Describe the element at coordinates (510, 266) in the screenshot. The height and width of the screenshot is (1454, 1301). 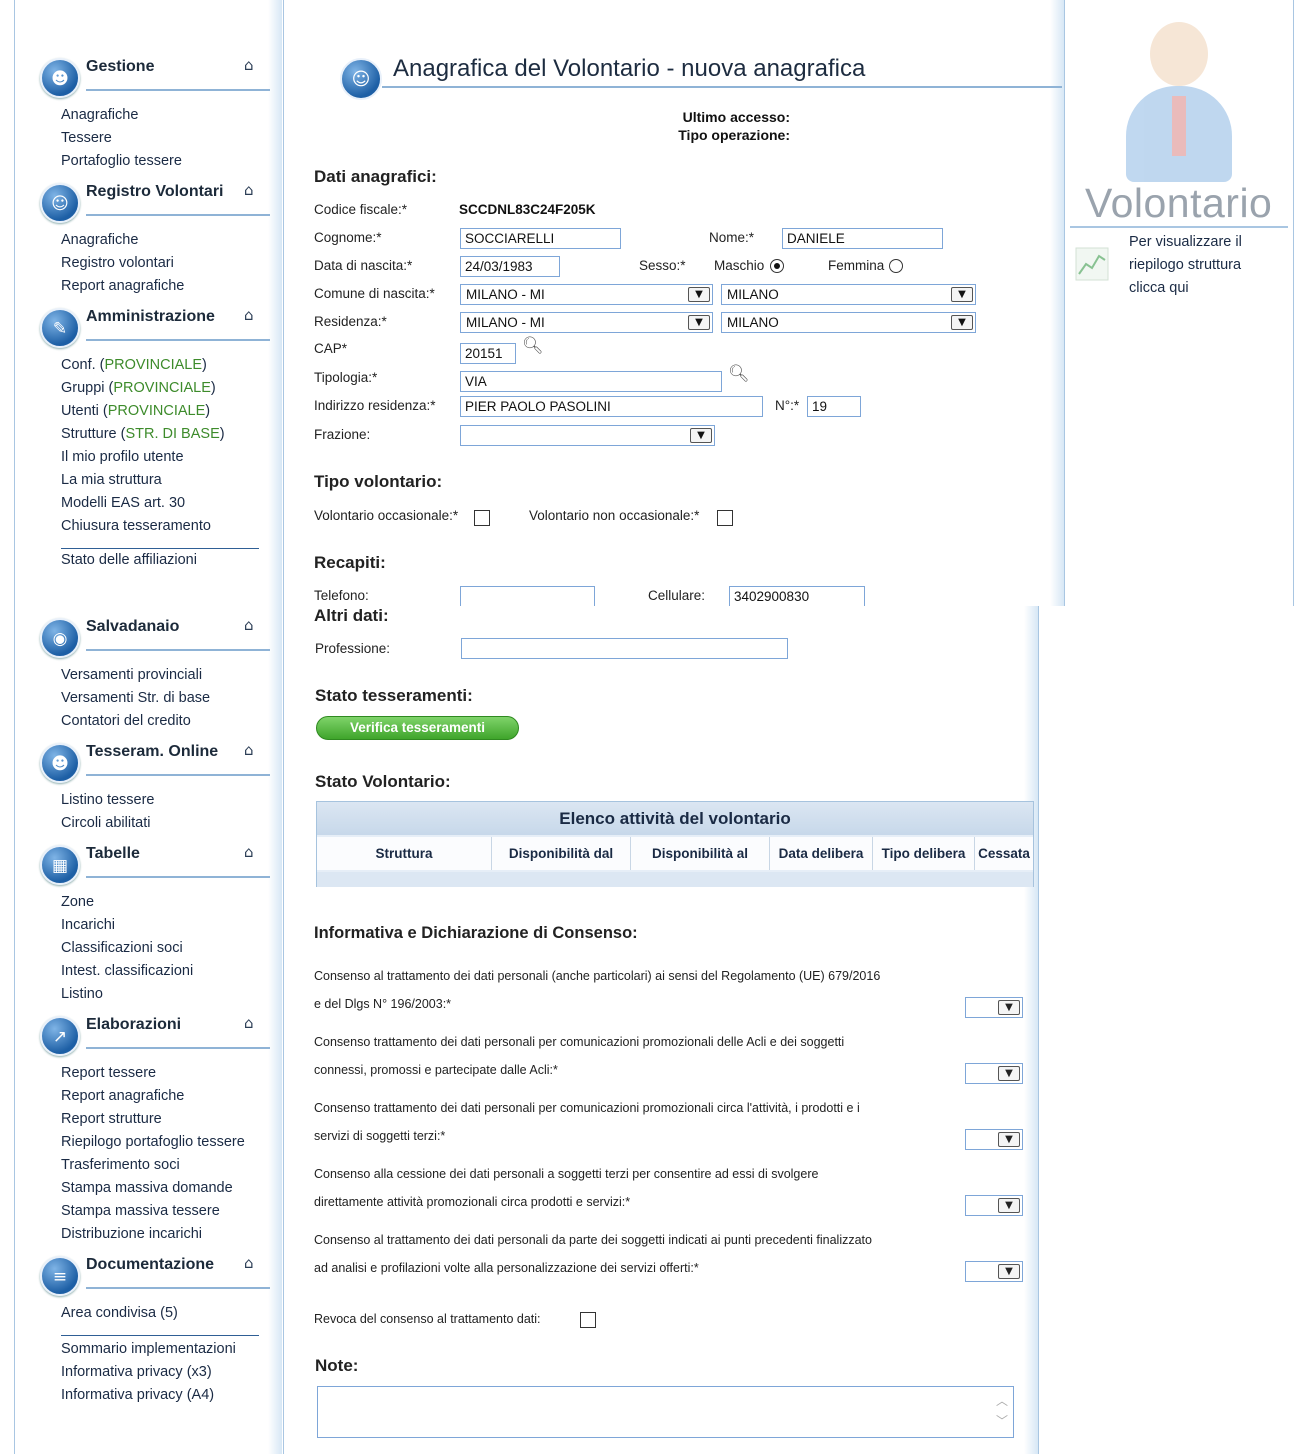
I see `data-nascita-input: 24/03/1983` at that location.